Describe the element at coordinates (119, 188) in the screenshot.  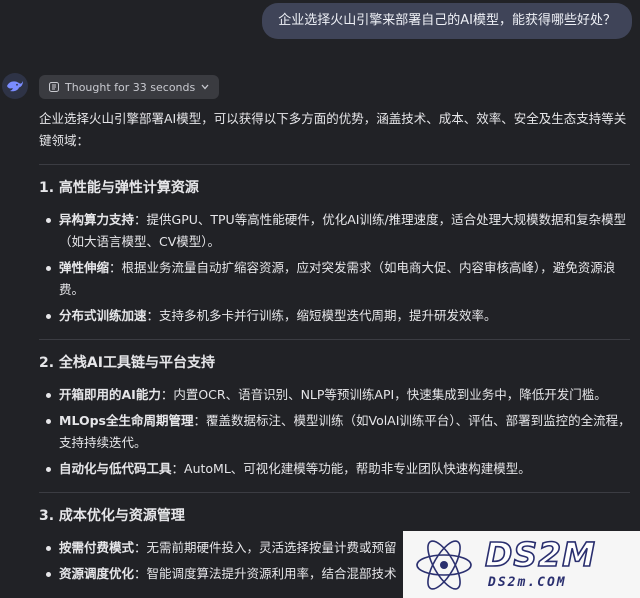
I see `section-title: 1. 高性能与弹性计算资源` at that location.